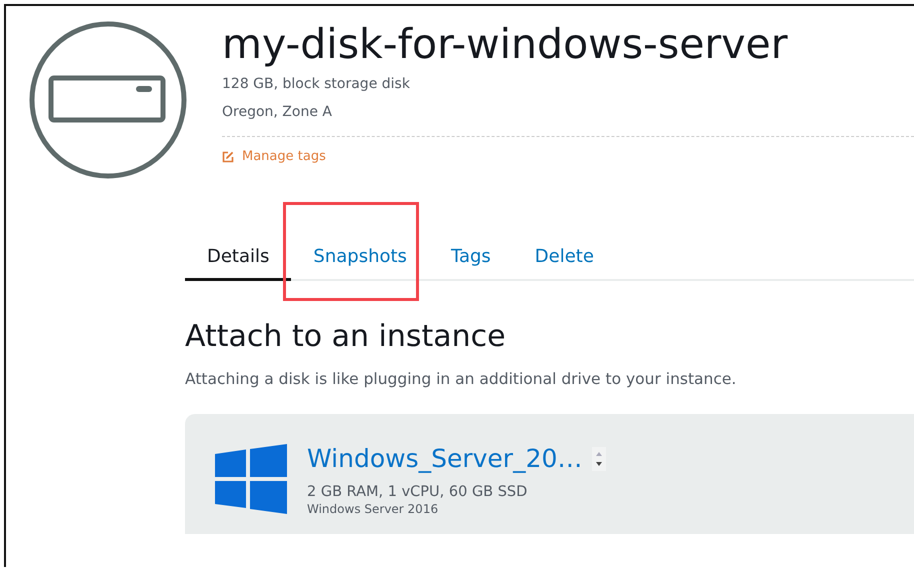 The width and height of the screenshot is (914, 569). I want to click on disk-location: Oregon, Zone A, so click(277, 112).